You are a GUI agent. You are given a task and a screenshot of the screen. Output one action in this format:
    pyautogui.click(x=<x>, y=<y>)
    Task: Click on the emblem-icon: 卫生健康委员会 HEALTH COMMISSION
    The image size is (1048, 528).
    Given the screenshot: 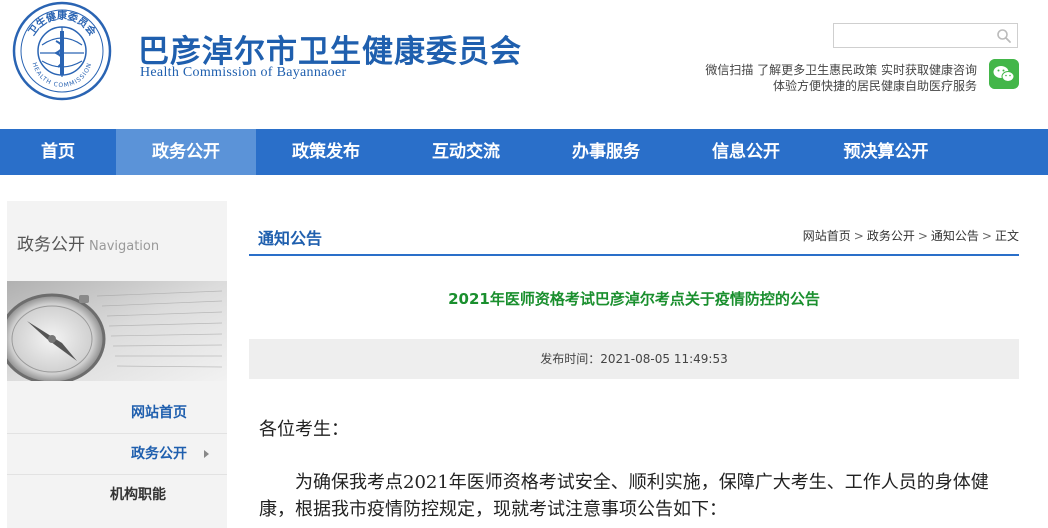 What is the action you would take?
    pyautogui.click(x=62, y=51)
    